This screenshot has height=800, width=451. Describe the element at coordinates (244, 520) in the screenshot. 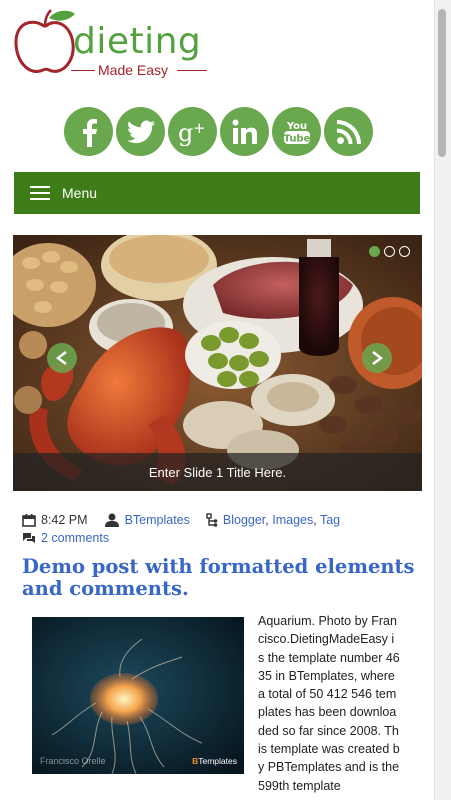

I see `label-link-blogger: Blogger` at that location.